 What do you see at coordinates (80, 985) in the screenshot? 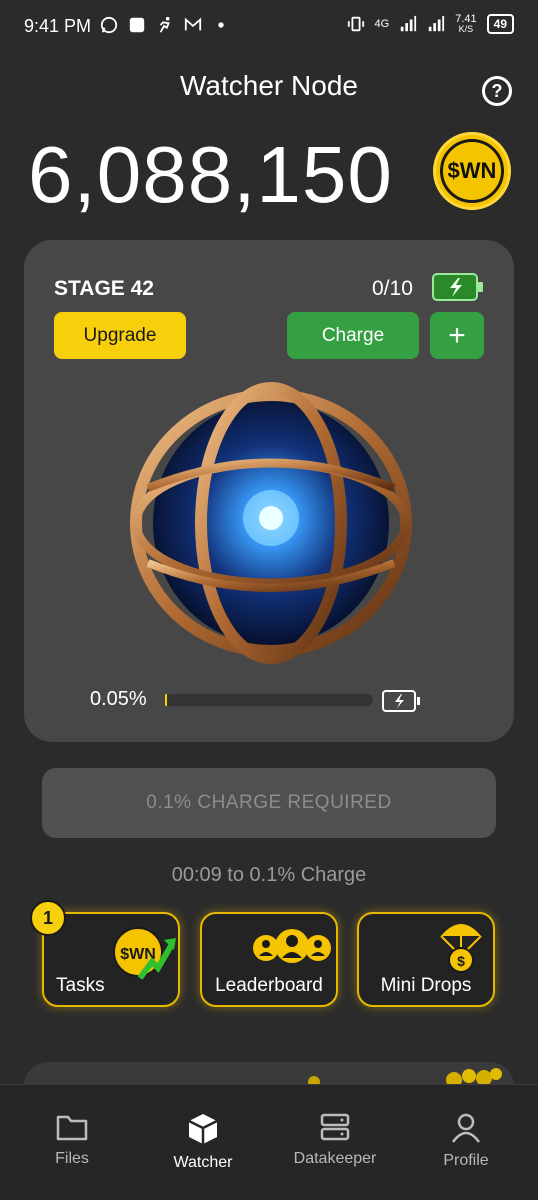
I see `tasks-label: Tasks` at bounding box center [80, 985].